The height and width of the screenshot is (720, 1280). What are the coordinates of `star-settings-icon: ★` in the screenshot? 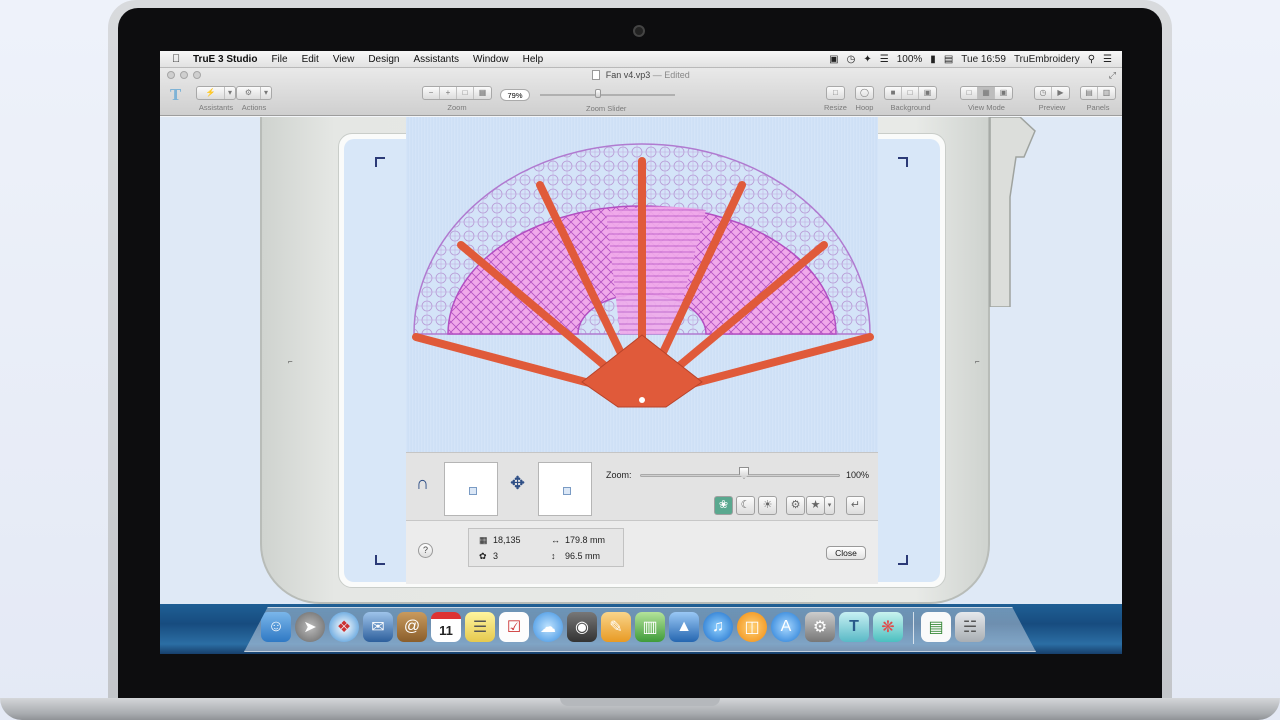 It's located at (815, 505).